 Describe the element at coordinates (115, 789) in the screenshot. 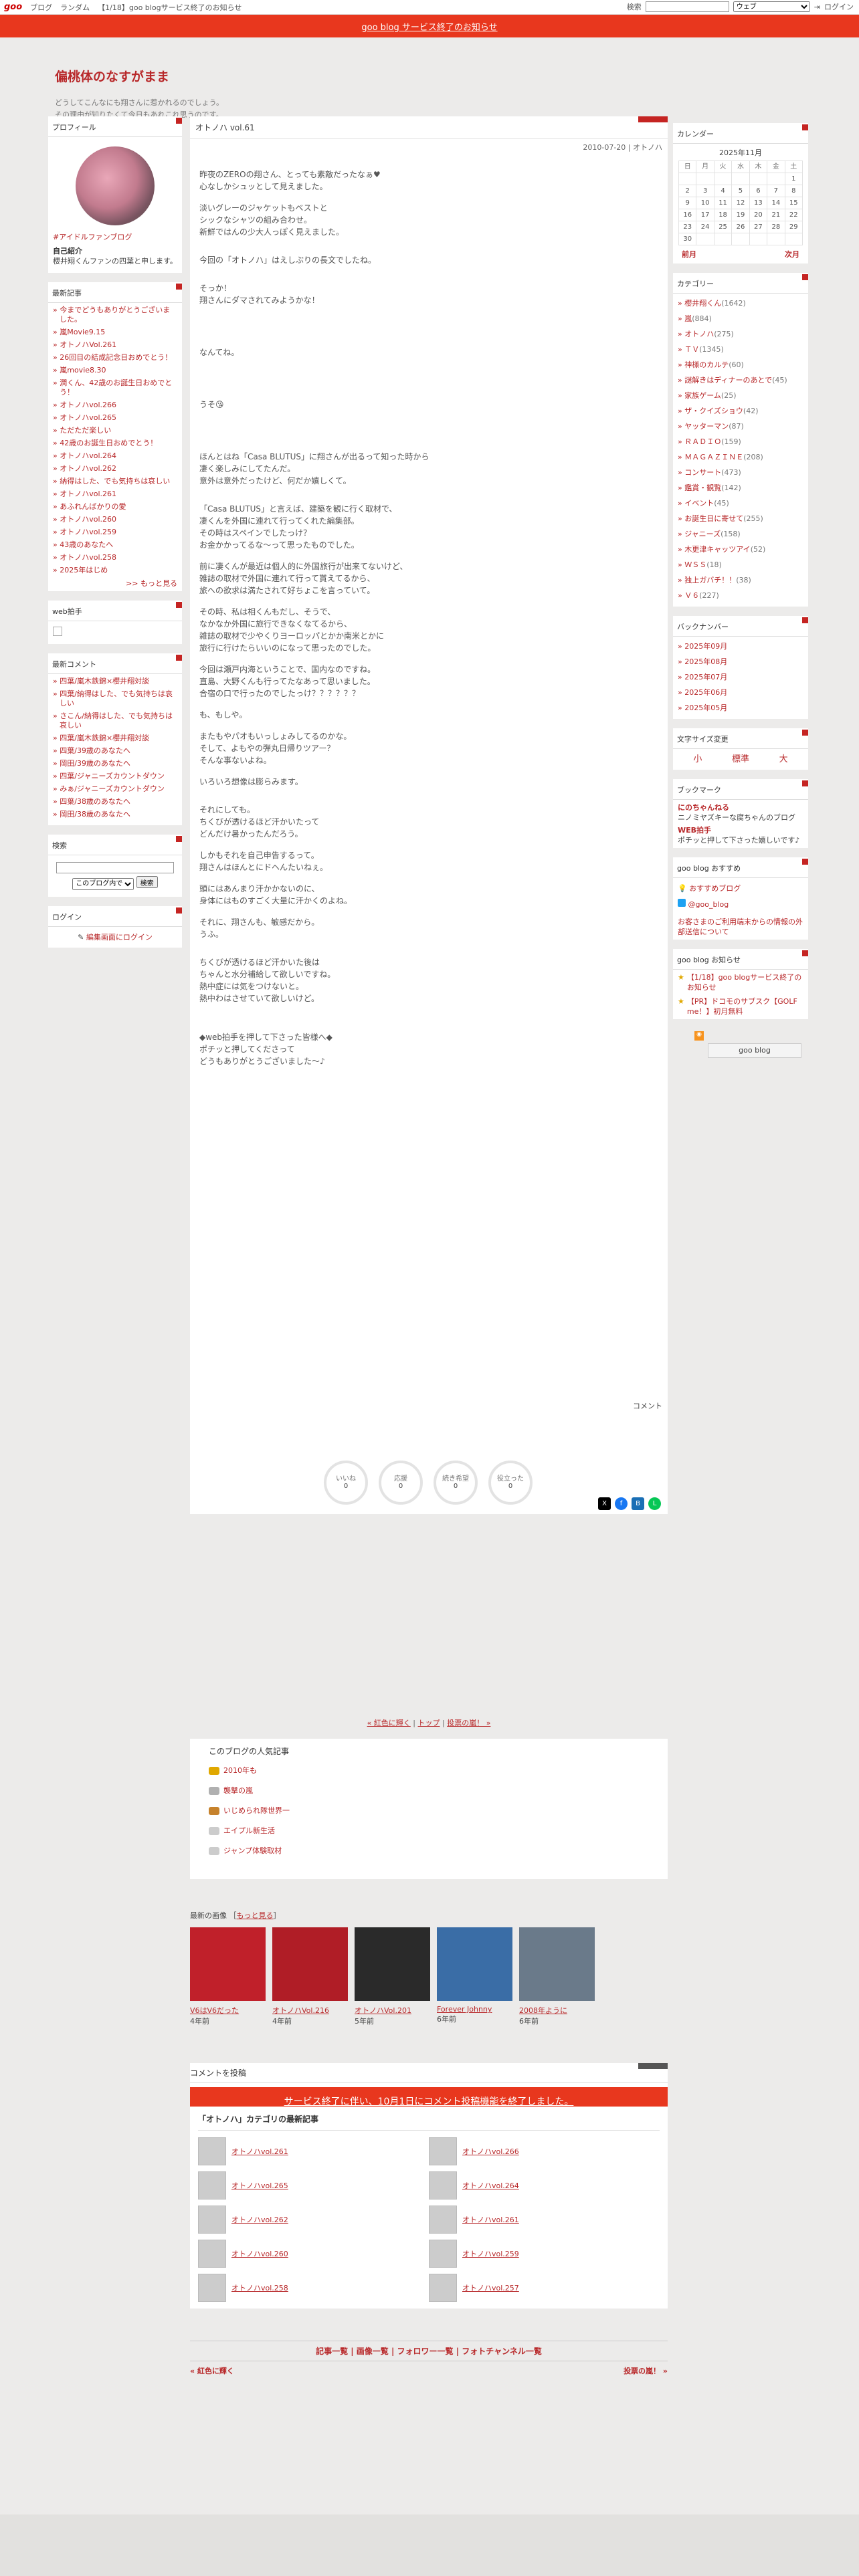

I see `recent-comment-item: みぁ/ジャニーズカウントダウン` at that location.